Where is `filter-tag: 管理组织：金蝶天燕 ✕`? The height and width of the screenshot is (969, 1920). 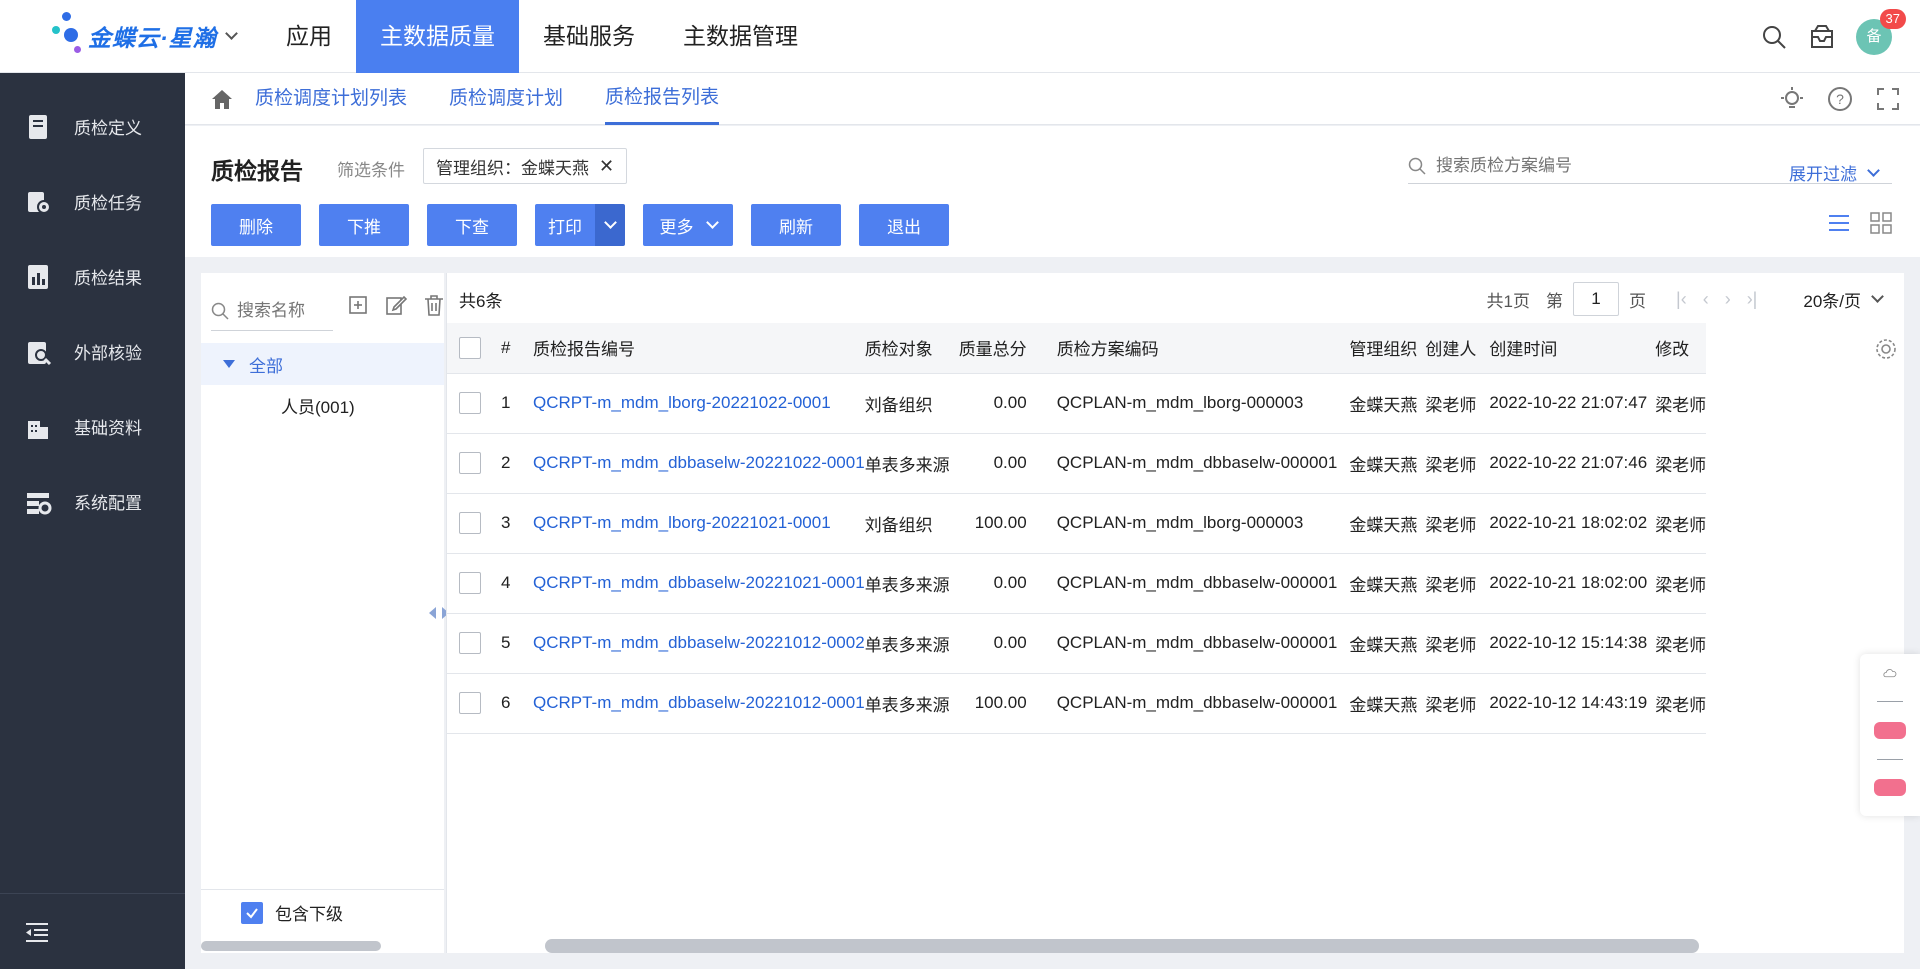 filter-tag: 管理组织：金蝶天燕 ✕ is located at coordinates (525, 166).